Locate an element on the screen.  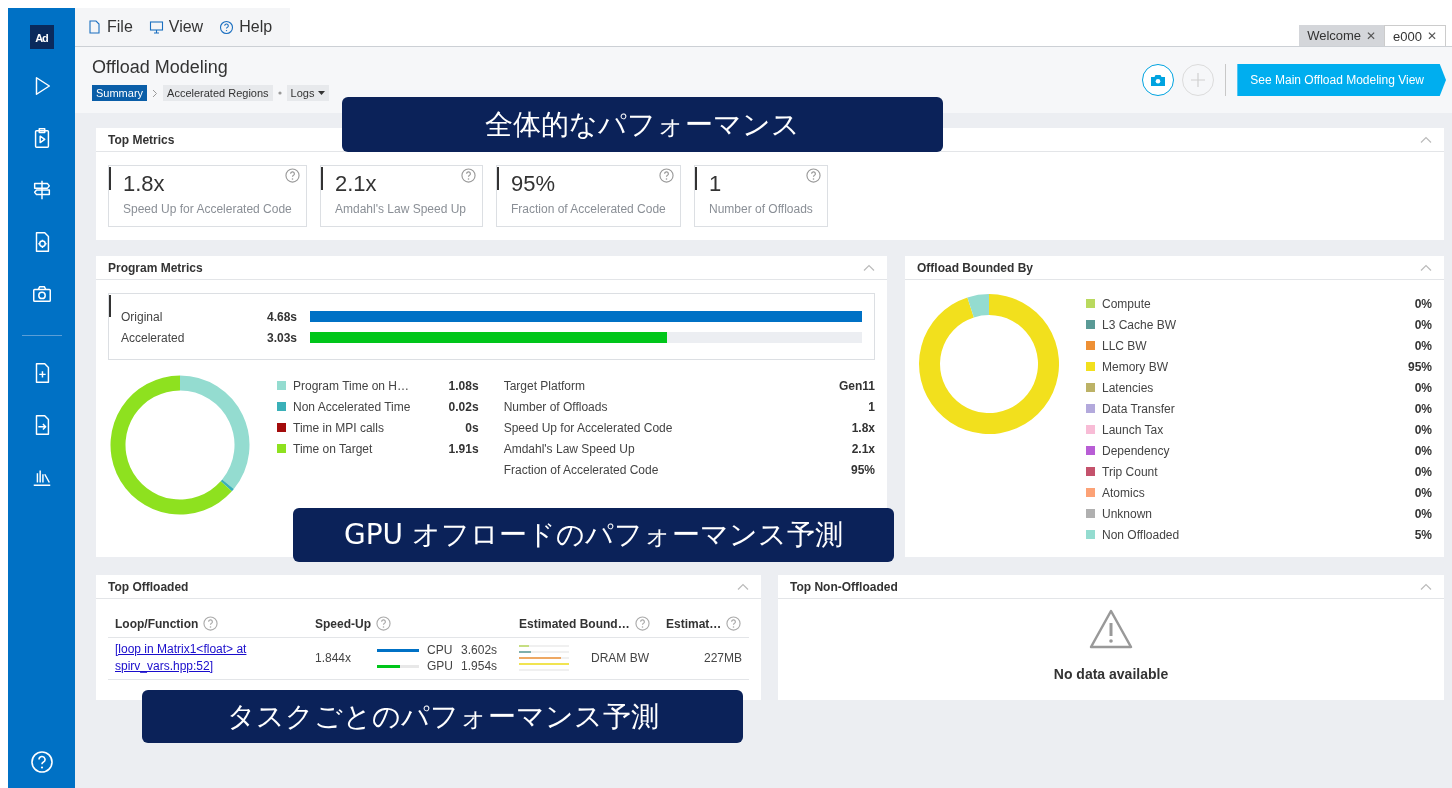
legend-label: Time in MPI calls is located at coordinates (338, 427).